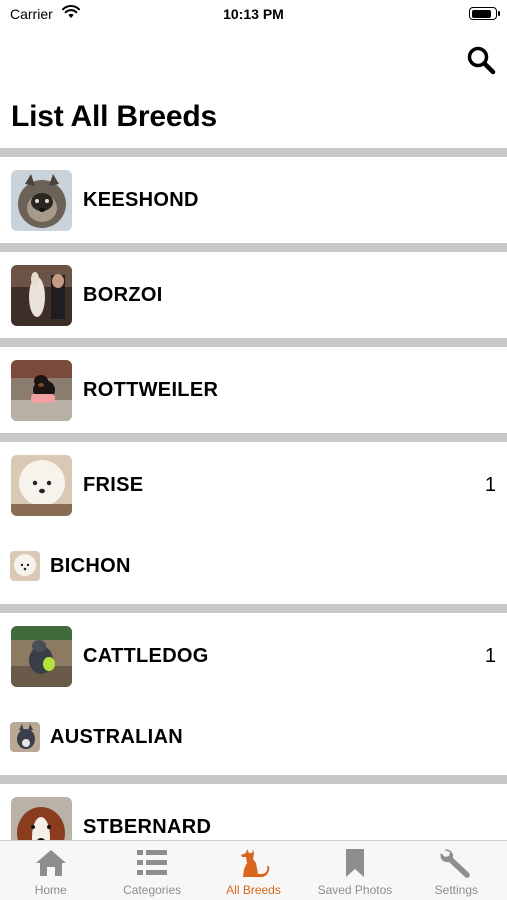 The image size is (507, 900). Describe the element at coordinates (253, 890) in the screenshot. I see `tab-label: All Breeds` at that location.